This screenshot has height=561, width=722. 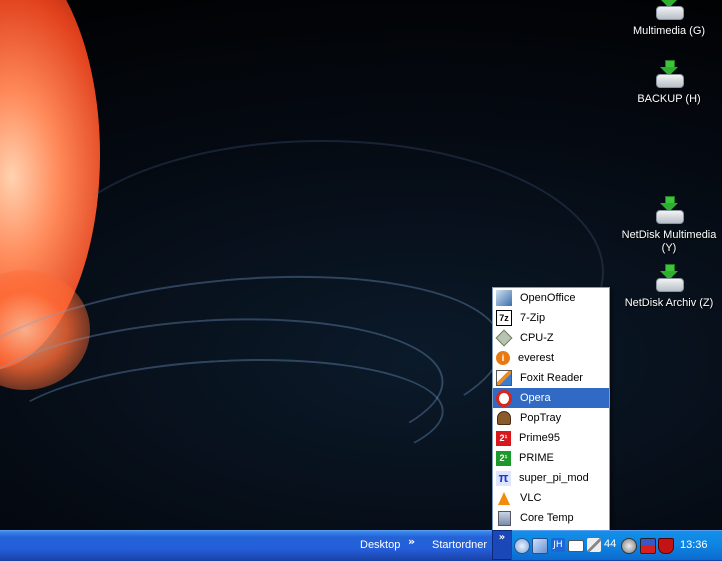 What do you see at coordinates (503, 458) in the screenshot?
I see `prime-icon: 2¹` at bounding box center [503, 458].